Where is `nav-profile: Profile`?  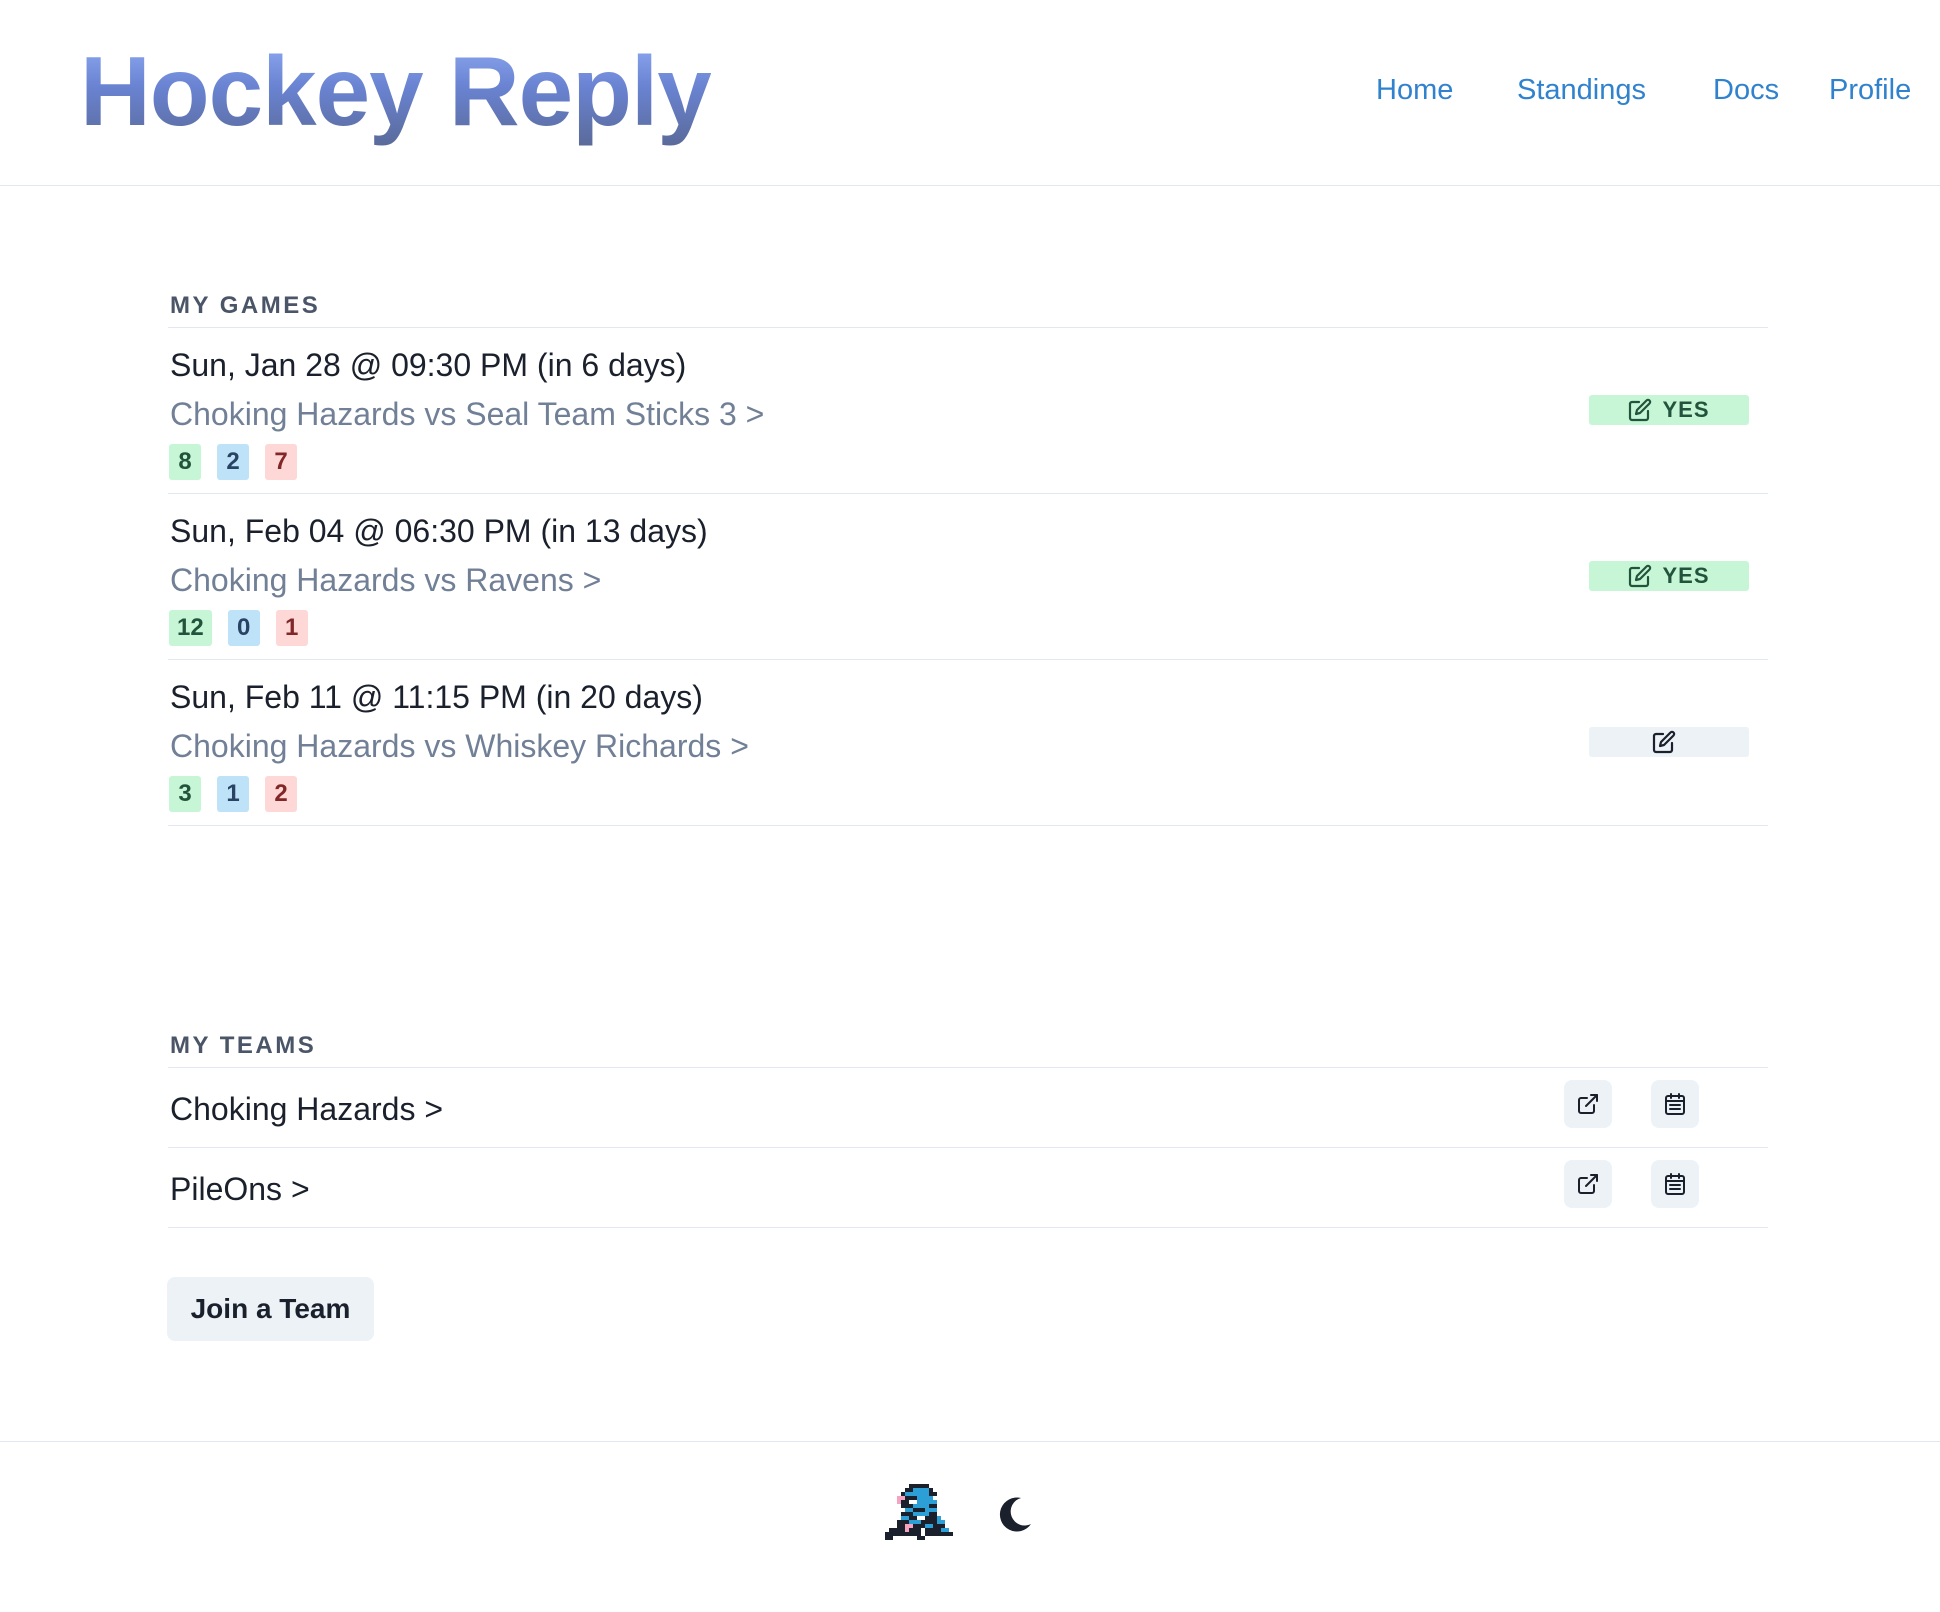 nav-profile: Profile is located at coordinates (1870, 90).